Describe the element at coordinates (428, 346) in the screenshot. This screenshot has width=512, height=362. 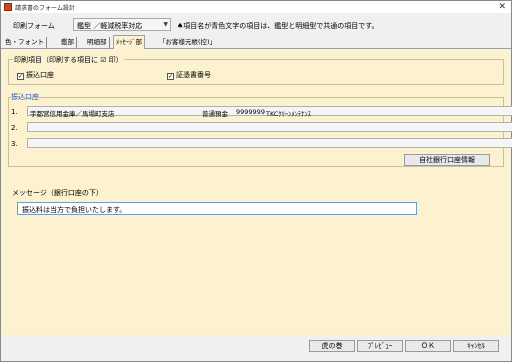
I see `ok-button: ＯＫ` at that location.